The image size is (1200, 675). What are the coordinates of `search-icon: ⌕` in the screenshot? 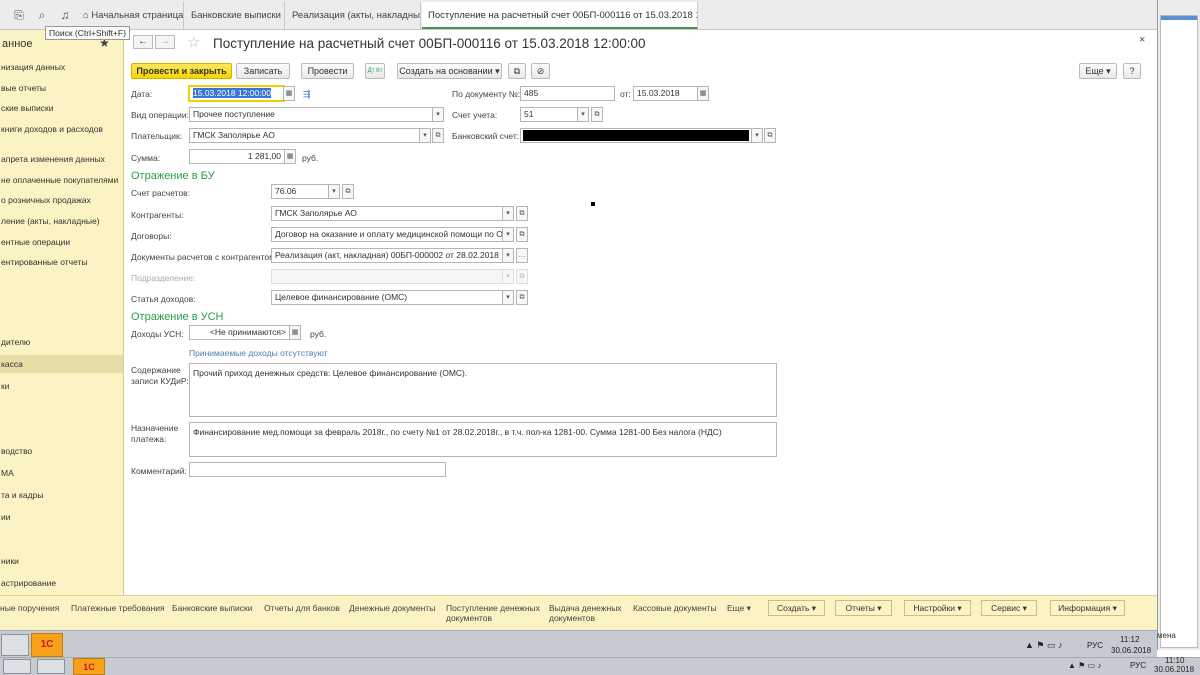 It's located at (42, 15).